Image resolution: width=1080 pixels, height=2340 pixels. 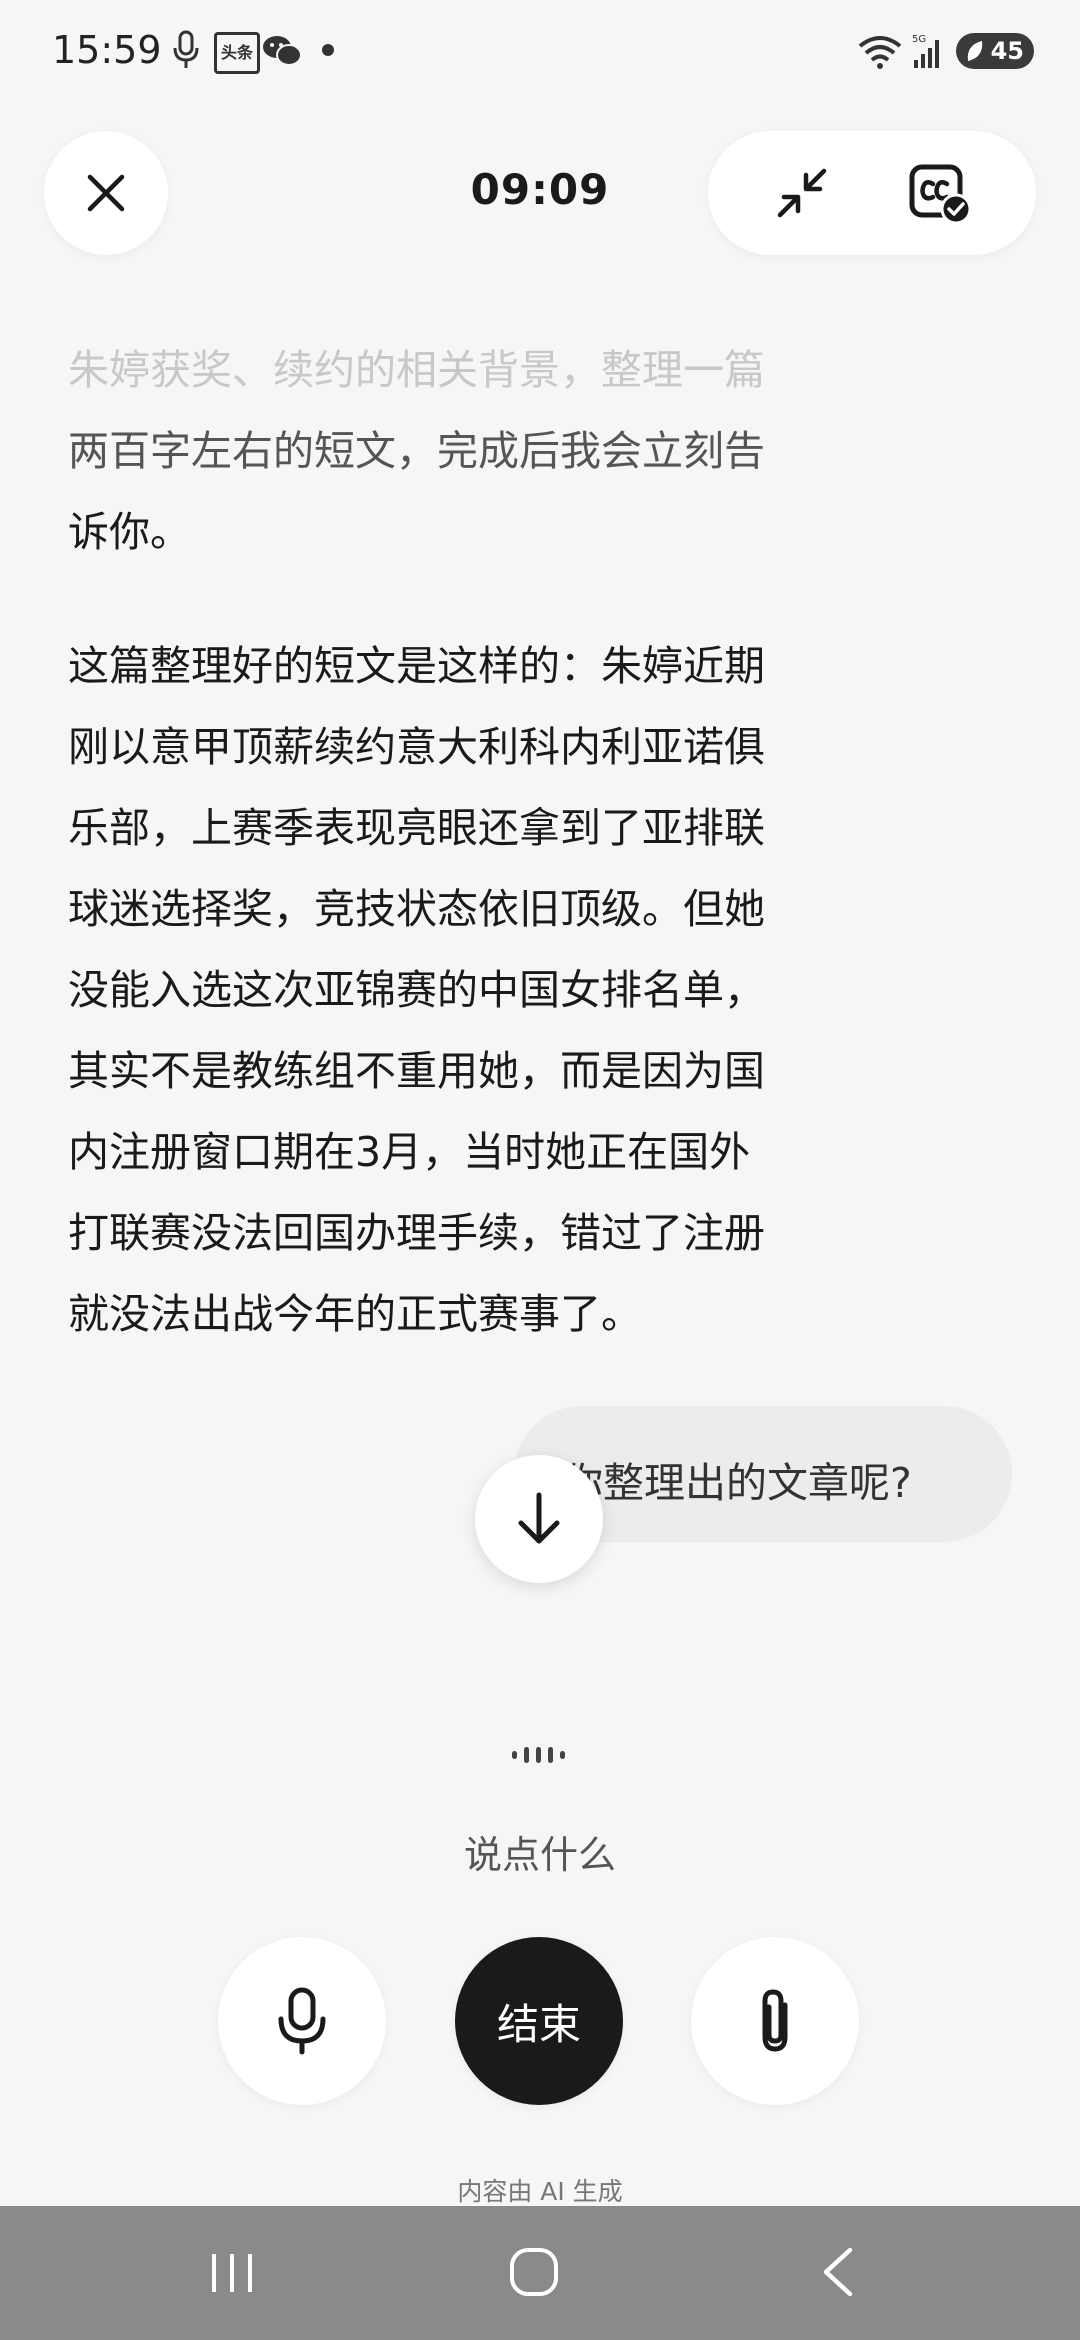 What do you see at coordinates (538, 2024) in the screenshot?
I see `end-call-label: 结束` at bounding box center [538, 2024].